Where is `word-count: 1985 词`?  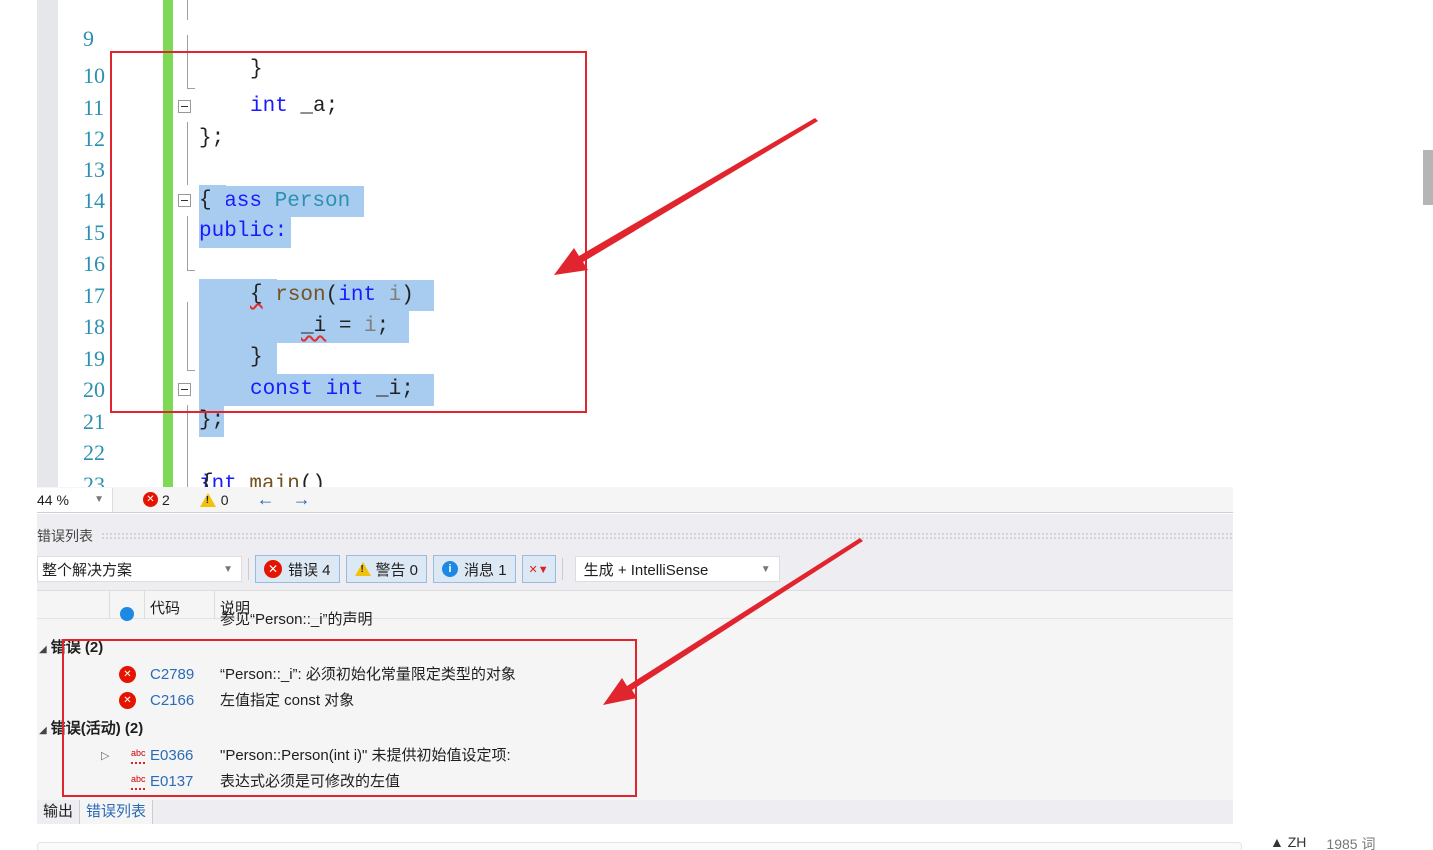
word-count: 1985 词 is located at coordinates (1351, 843).